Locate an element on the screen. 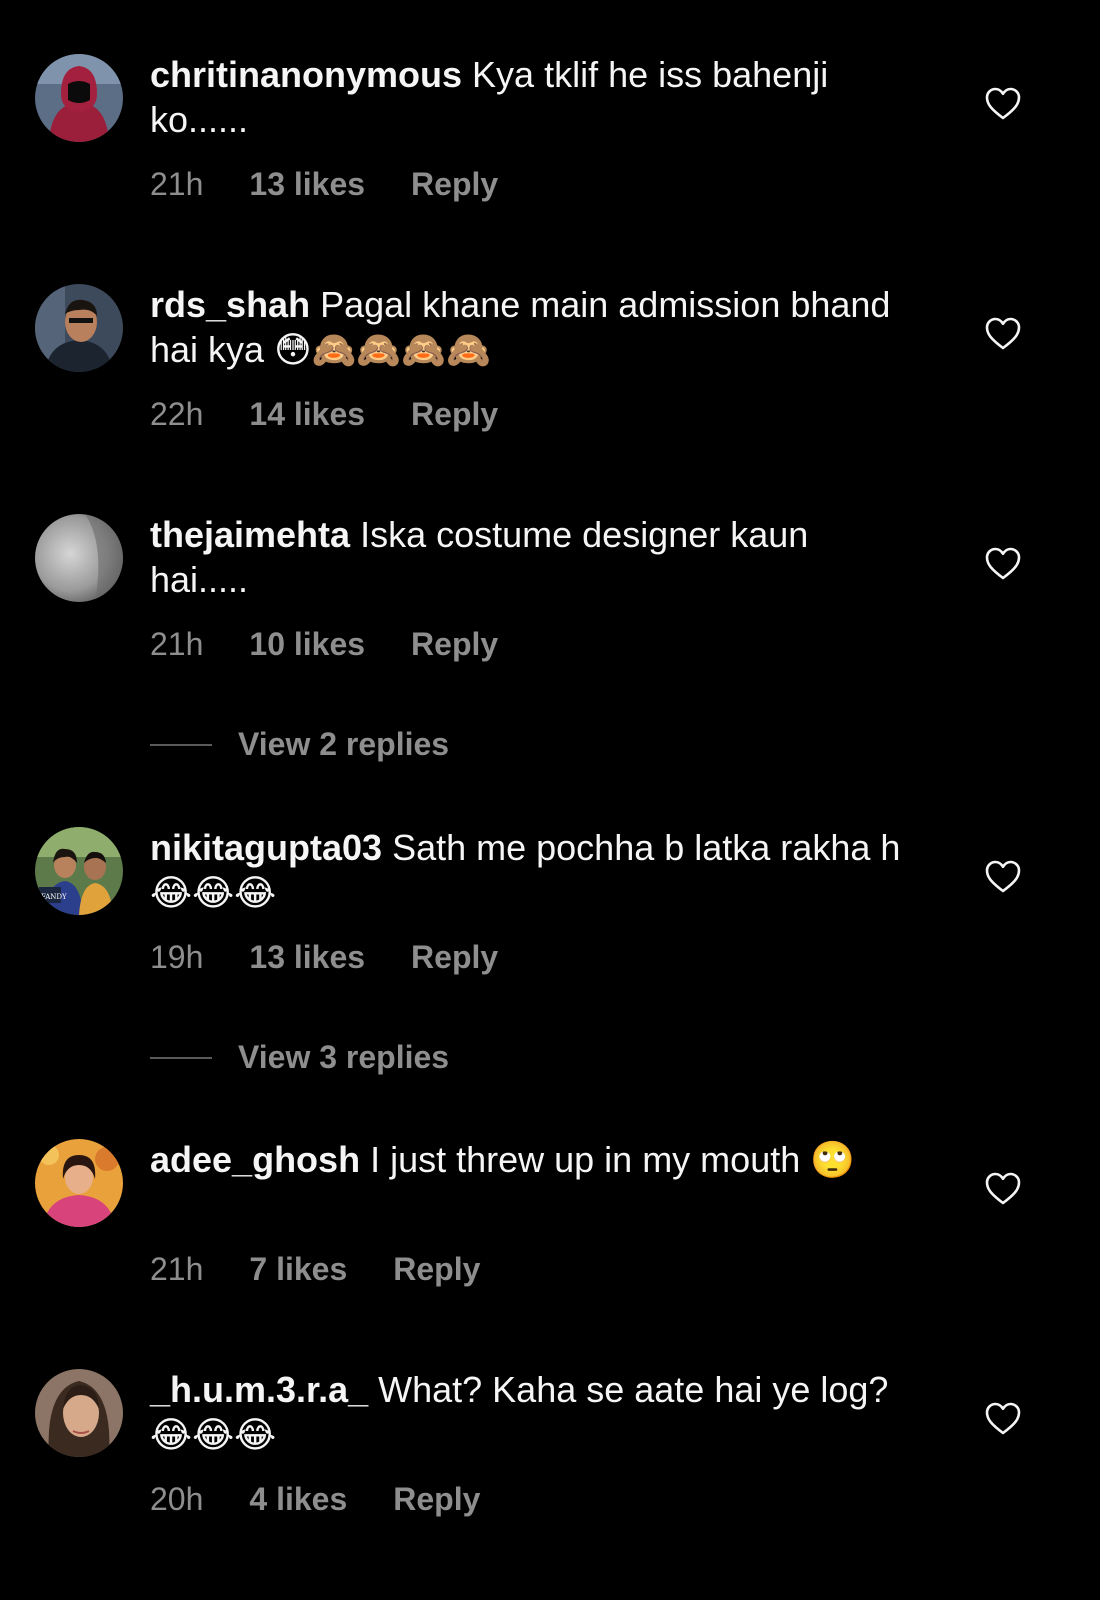  comment-text: I just threw up in my mouth 🙄 is located at coordinates (613, 1159).